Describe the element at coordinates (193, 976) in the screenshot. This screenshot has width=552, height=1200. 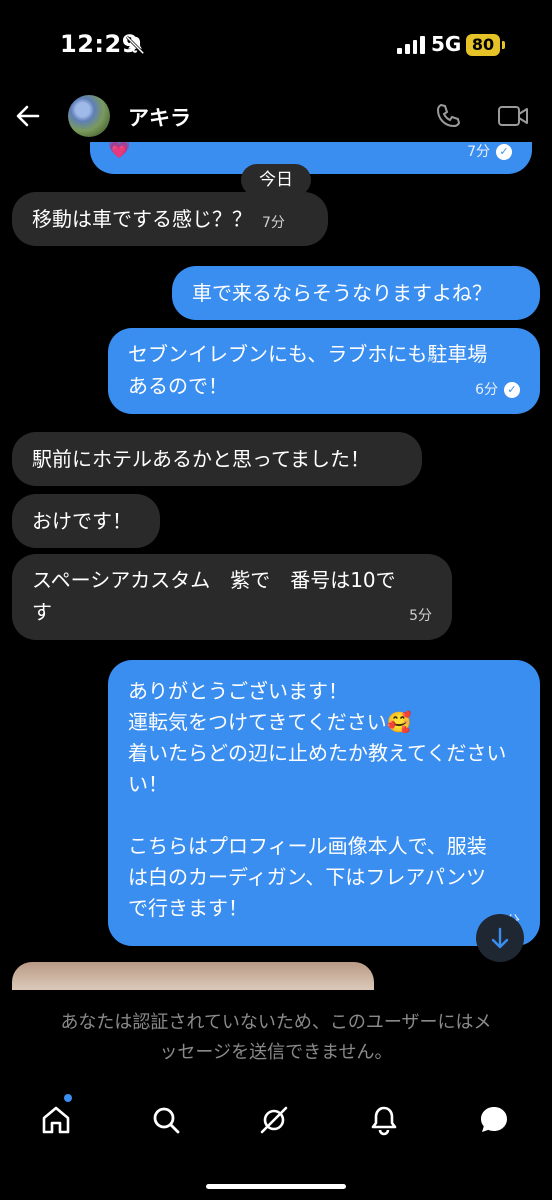
I see `image-attachment` at that location.